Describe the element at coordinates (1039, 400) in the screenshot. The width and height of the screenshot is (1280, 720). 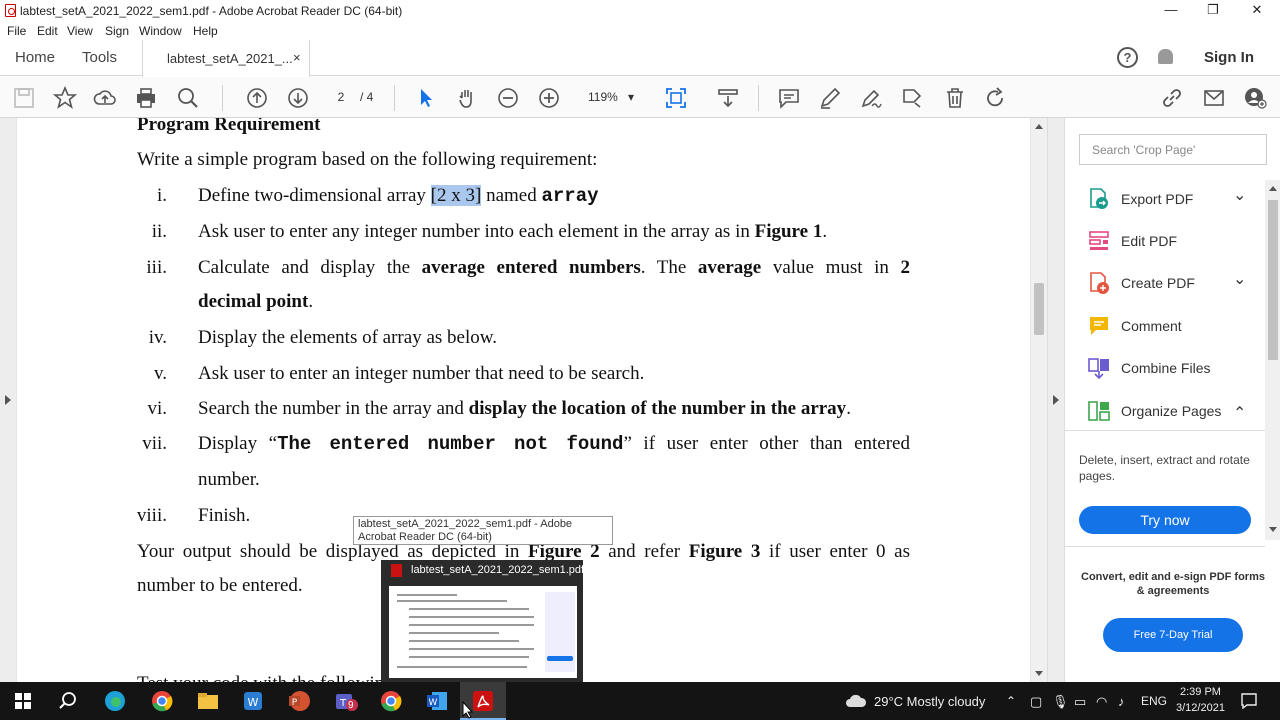
I see `document-scrollbar` at that location.